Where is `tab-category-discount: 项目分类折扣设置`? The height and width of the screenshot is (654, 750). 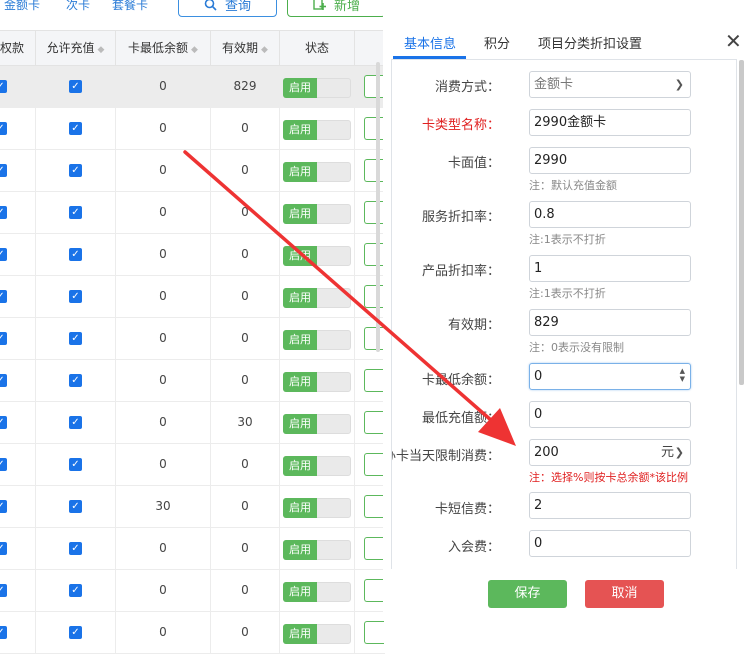
tab-category-discount: 项目分类折扣设置 is located at coordinates (590, 42).